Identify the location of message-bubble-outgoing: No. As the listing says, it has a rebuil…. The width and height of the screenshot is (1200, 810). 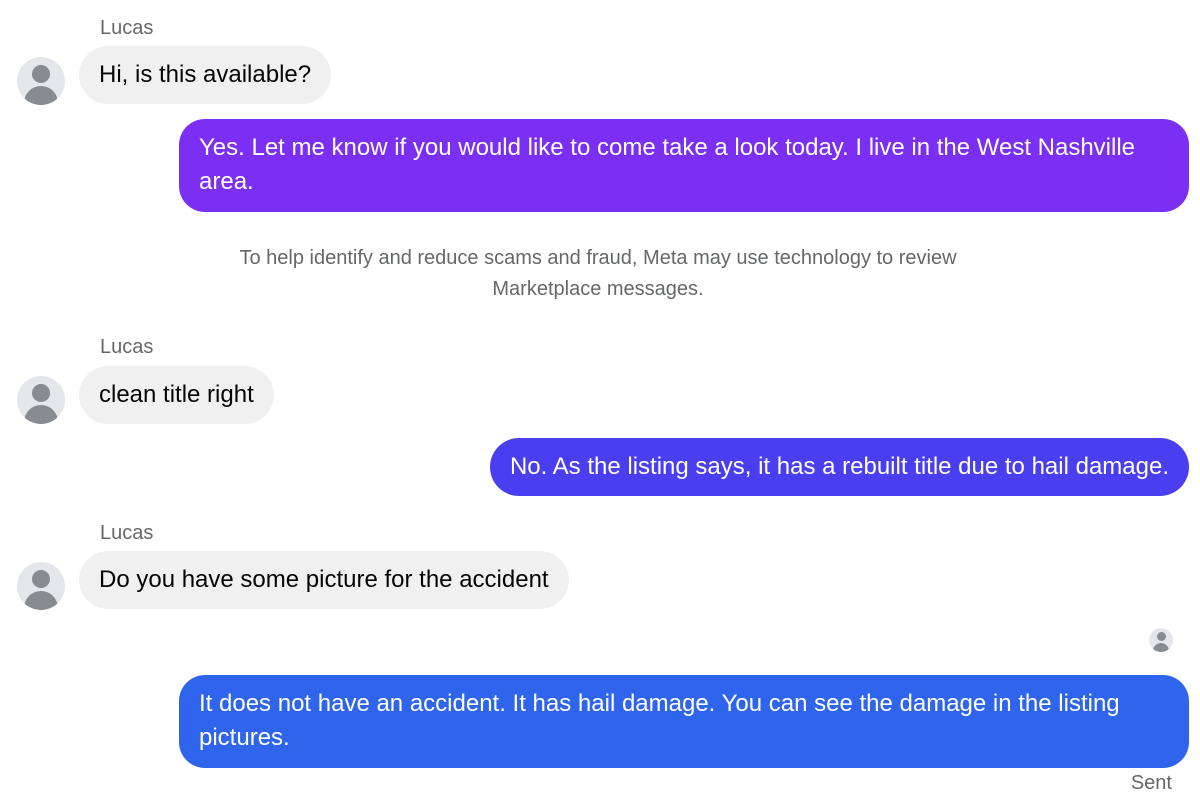
(839, 467).